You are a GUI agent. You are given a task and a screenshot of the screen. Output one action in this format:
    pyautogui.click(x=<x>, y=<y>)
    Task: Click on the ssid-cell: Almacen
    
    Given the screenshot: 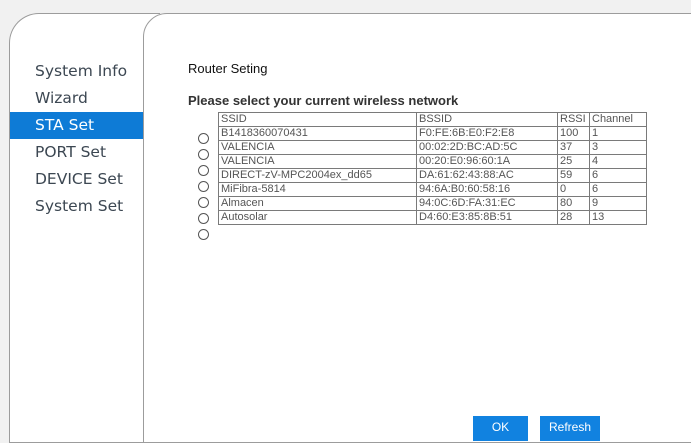 What is the action you would take?
    pyautogui.click(x=317, y=203)
    